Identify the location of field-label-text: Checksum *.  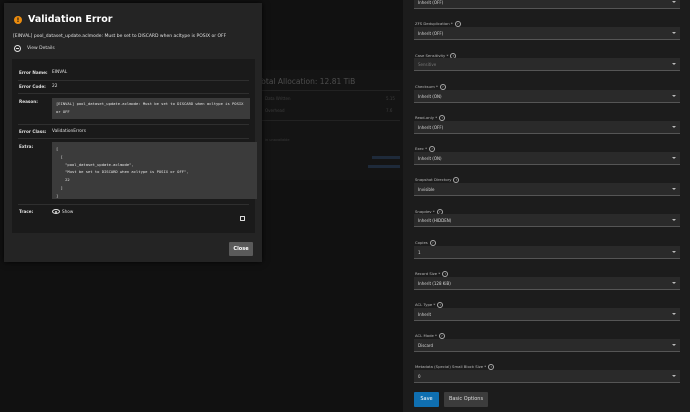
(426, 86).